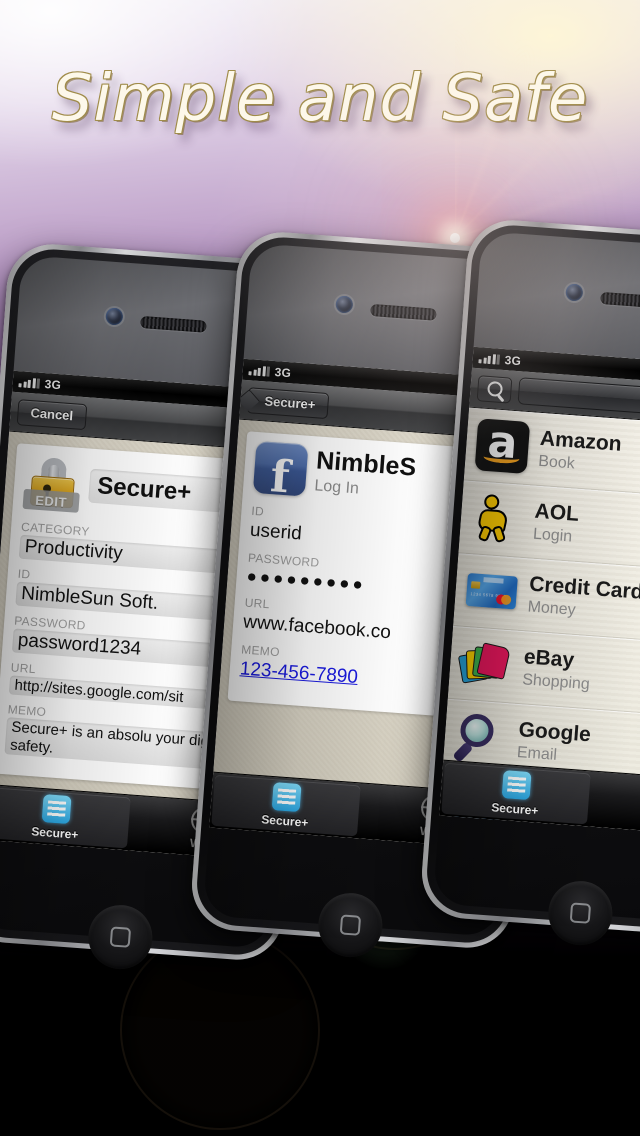  Describe the element at coordinates (280, 471) in the screenshot. I see `facebook-icon: f` at that location.